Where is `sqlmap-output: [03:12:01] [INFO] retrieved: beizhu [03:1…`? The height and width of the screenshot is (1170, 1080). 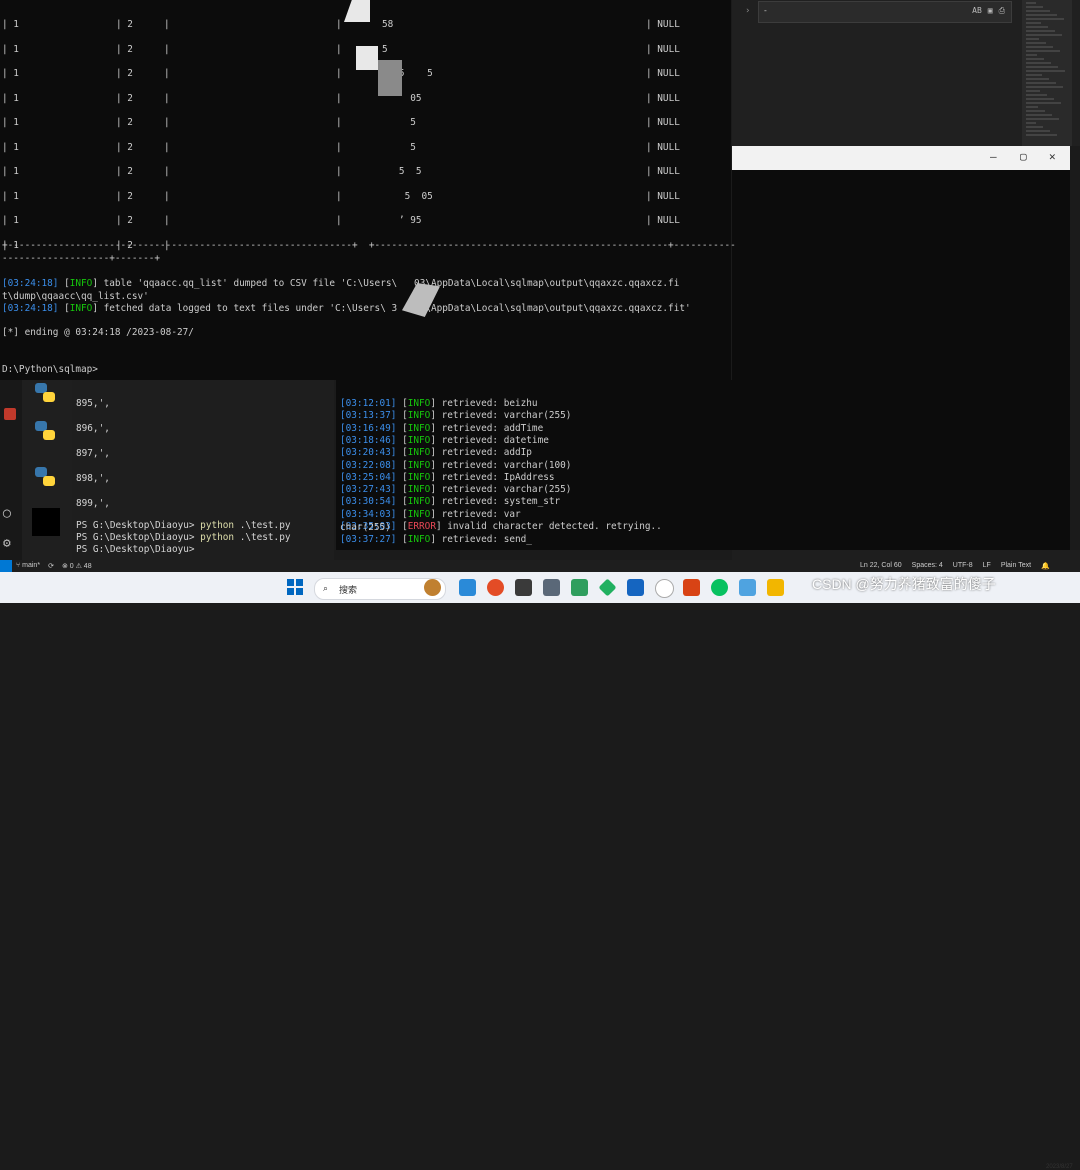 sqlmap-output: [03:12:01] [INFO] retrieved: beizhu [03:1… is located at coordinates (534, 465).